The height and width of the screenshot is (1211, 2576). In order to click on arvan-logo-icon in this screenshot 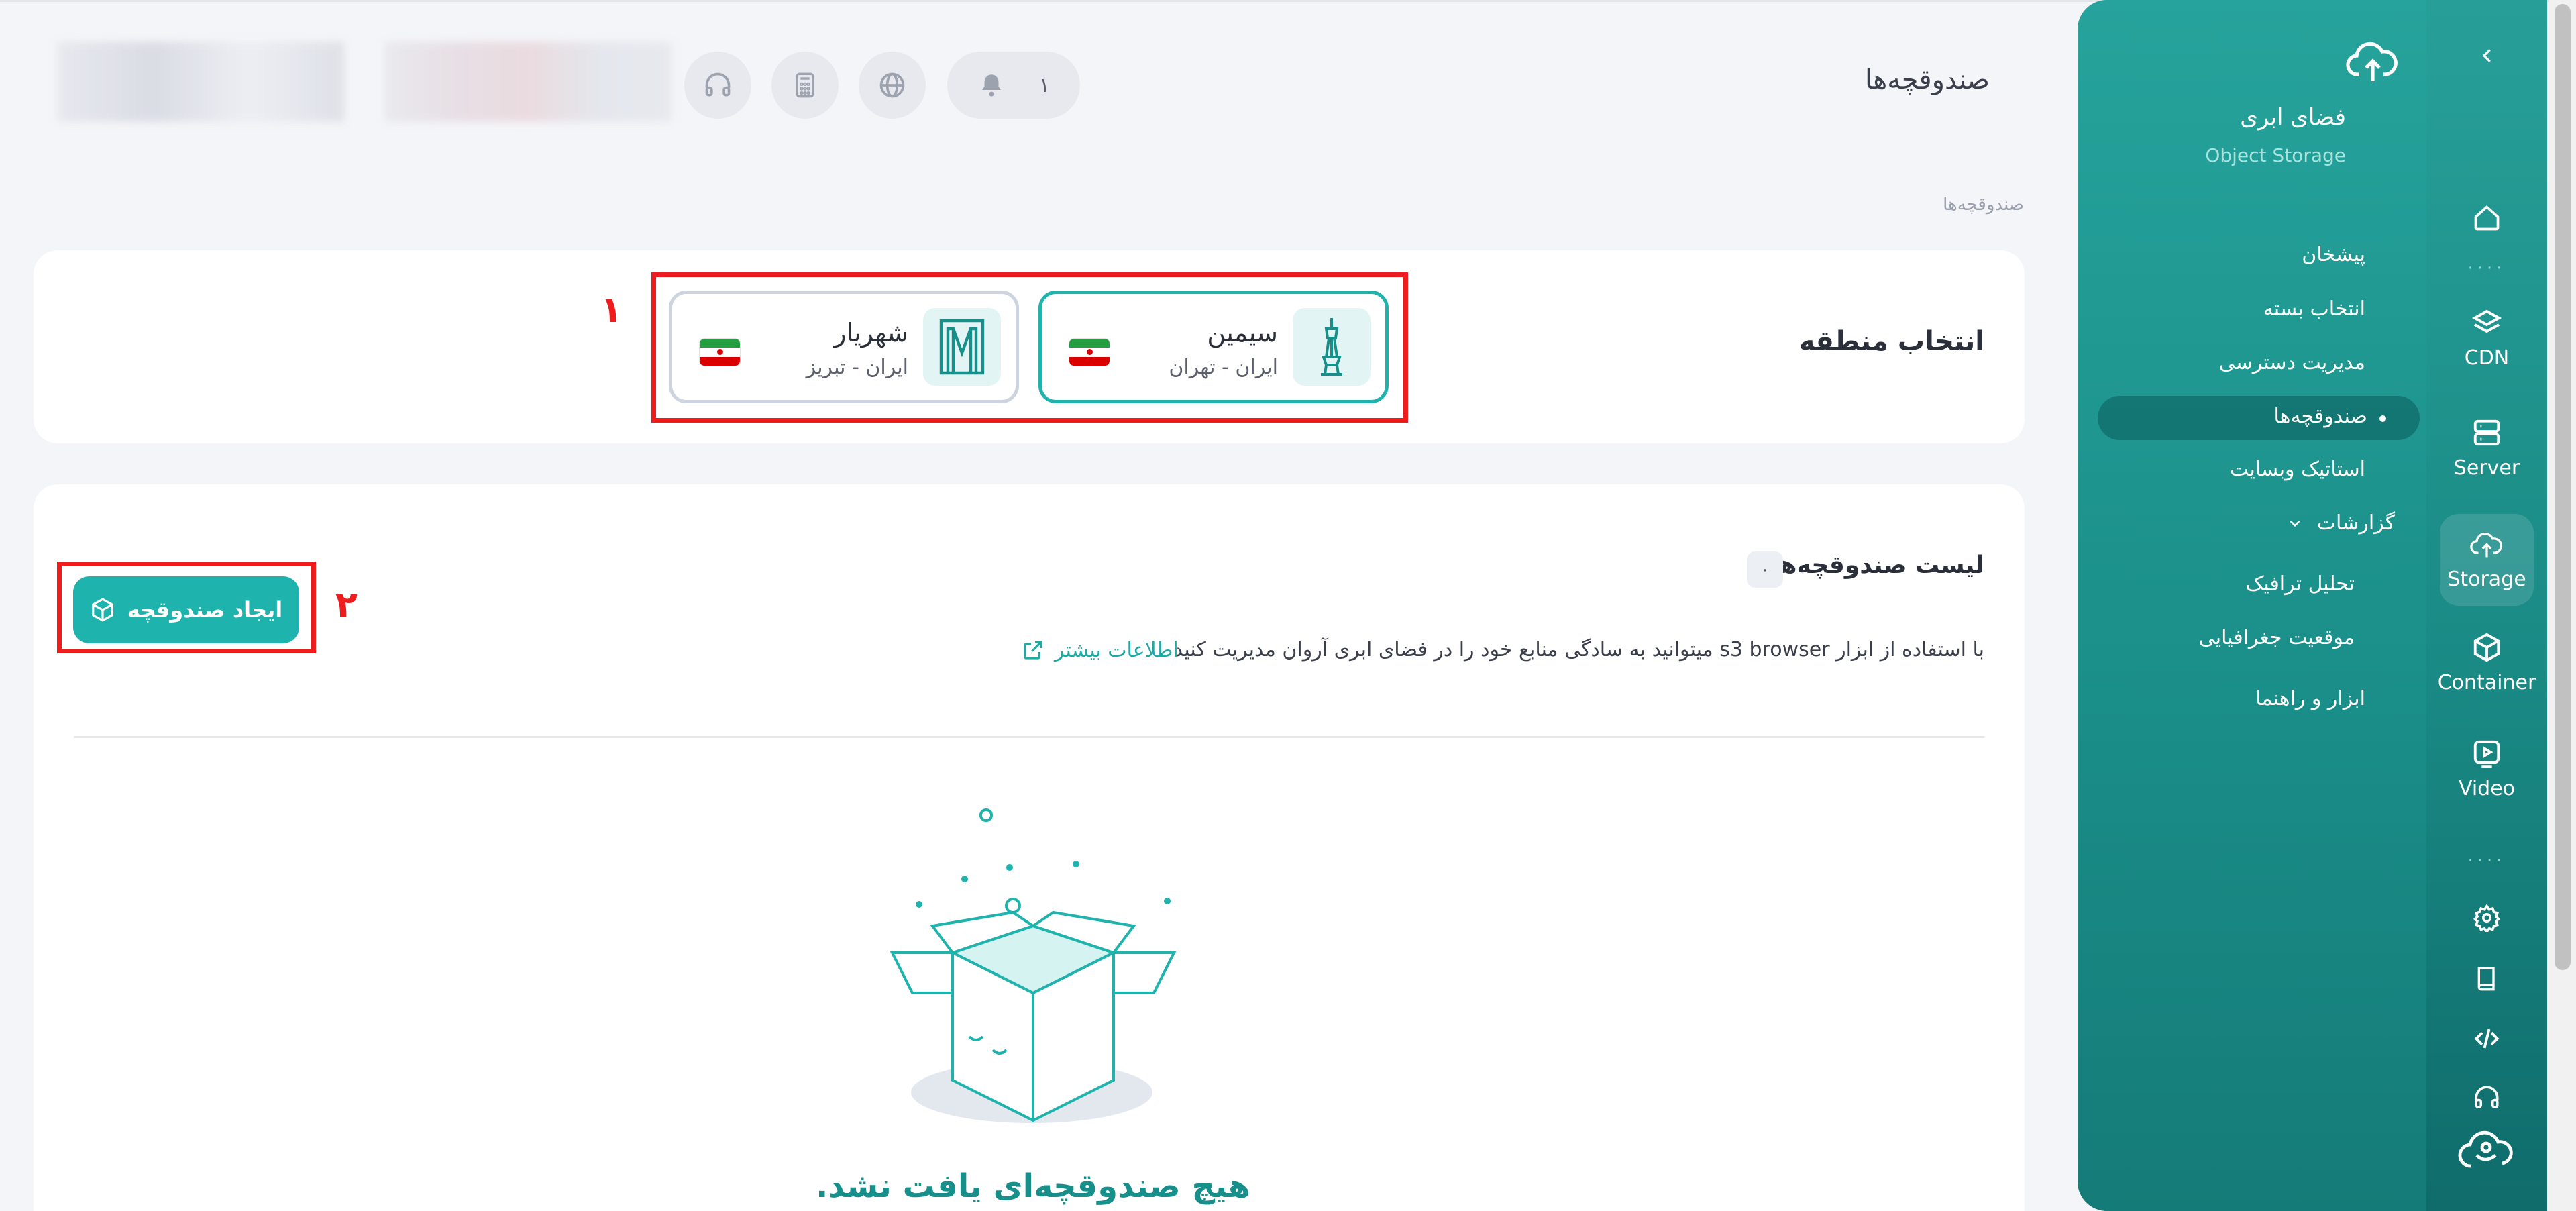, I will do `click(2485, 1149)`.